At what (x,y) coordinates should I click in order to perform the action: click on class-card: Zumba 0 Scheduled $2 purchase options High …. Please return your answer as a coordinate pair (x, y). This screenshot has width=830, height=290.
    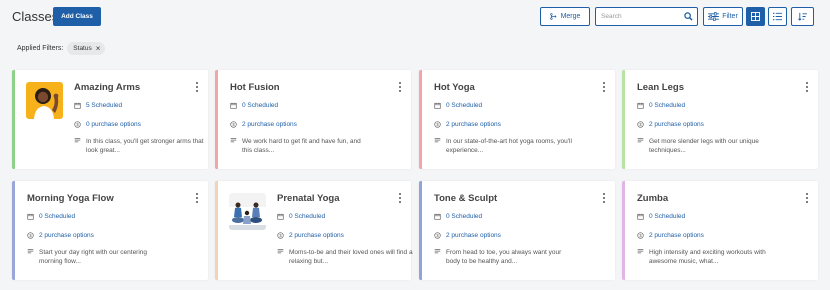
    Looking at the image, I should click on (720, 230).